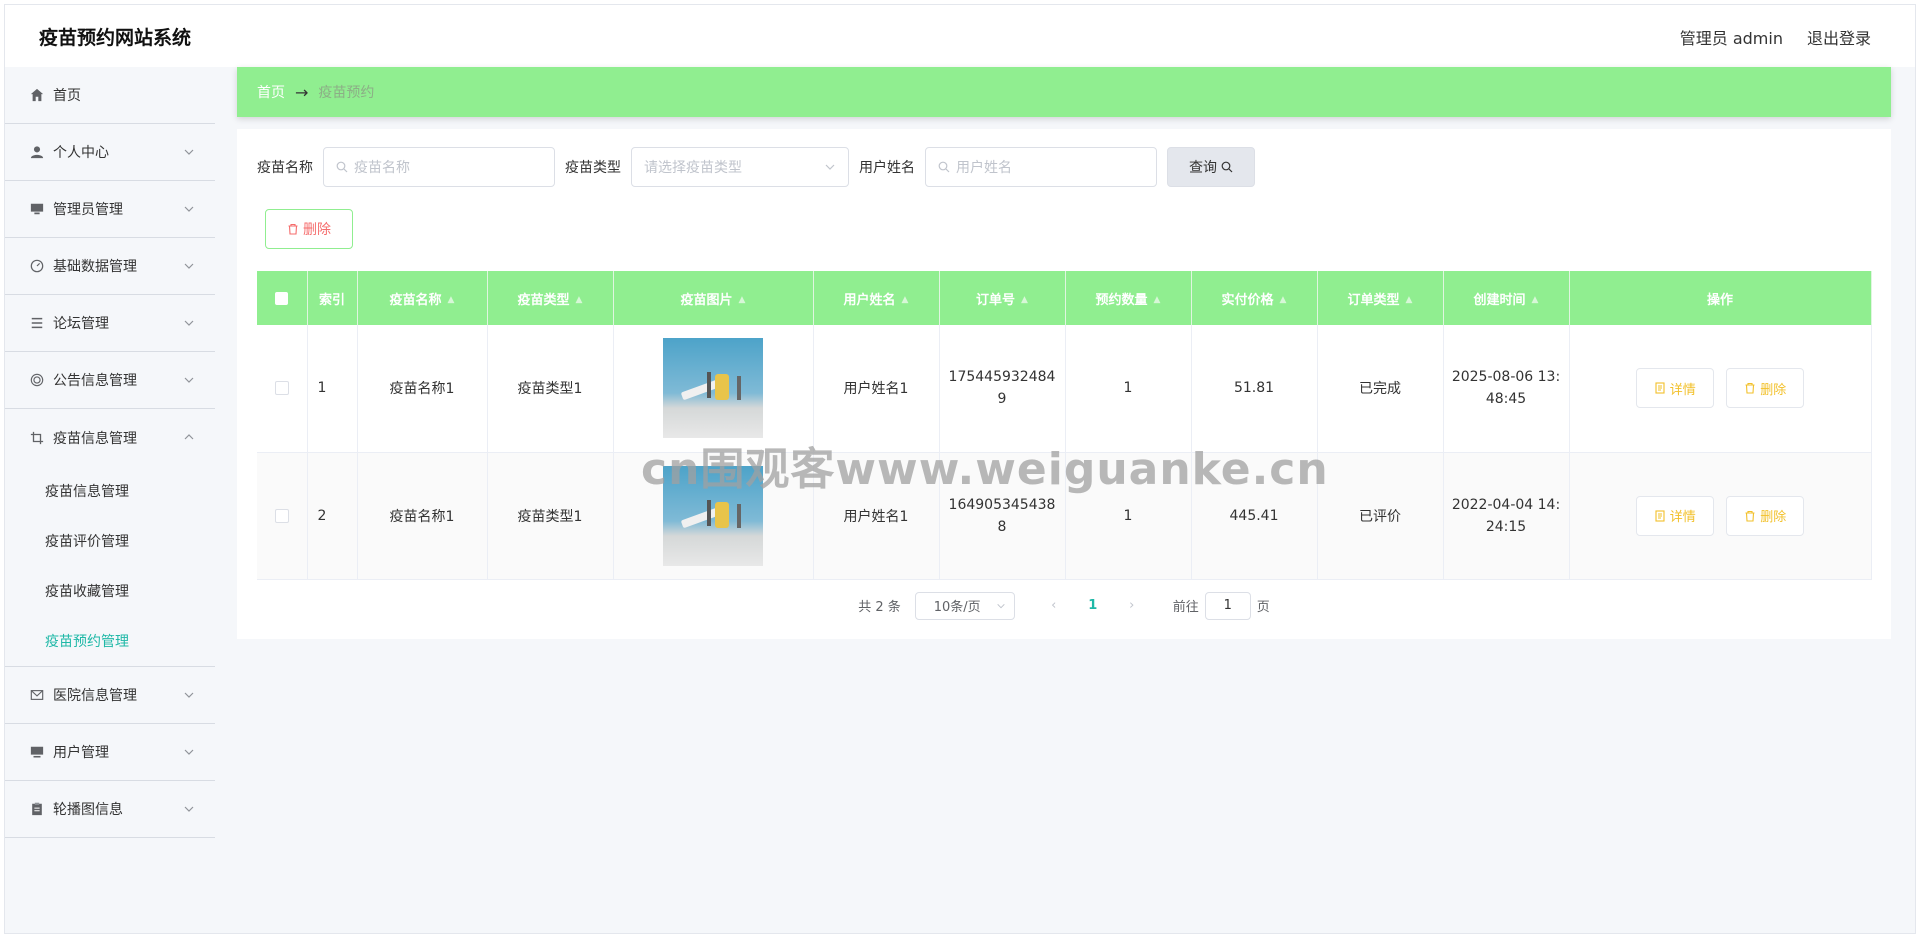  I want to click on home-icon, so click(37, 95).